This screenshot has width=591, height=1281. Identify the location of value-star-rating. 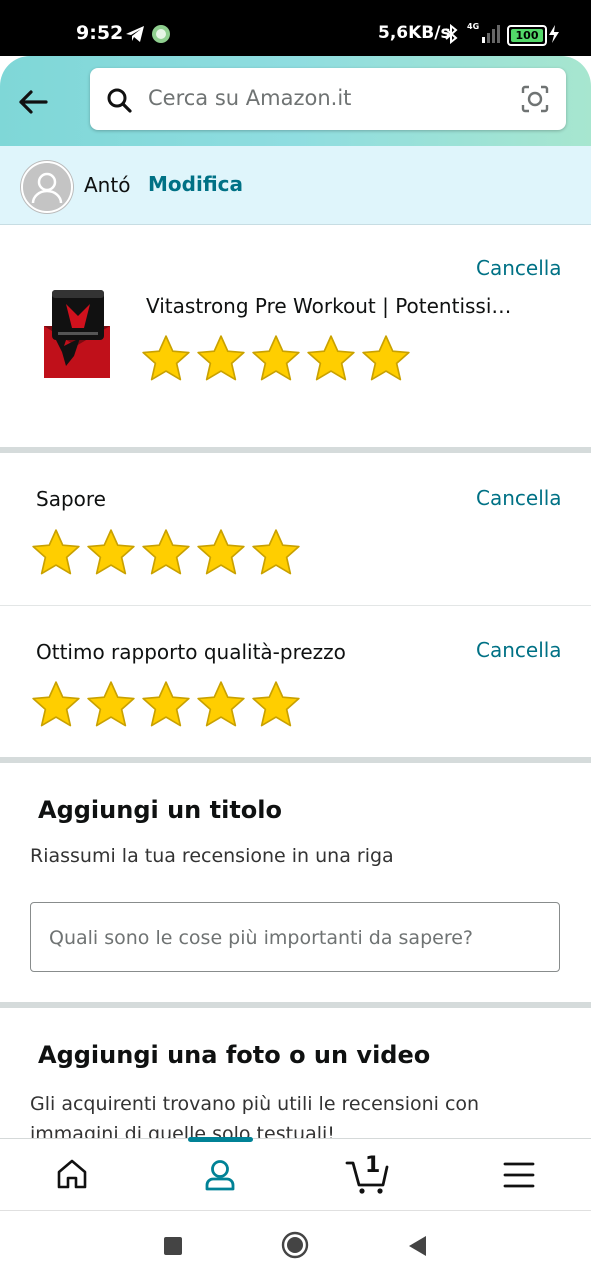
(166, 705).